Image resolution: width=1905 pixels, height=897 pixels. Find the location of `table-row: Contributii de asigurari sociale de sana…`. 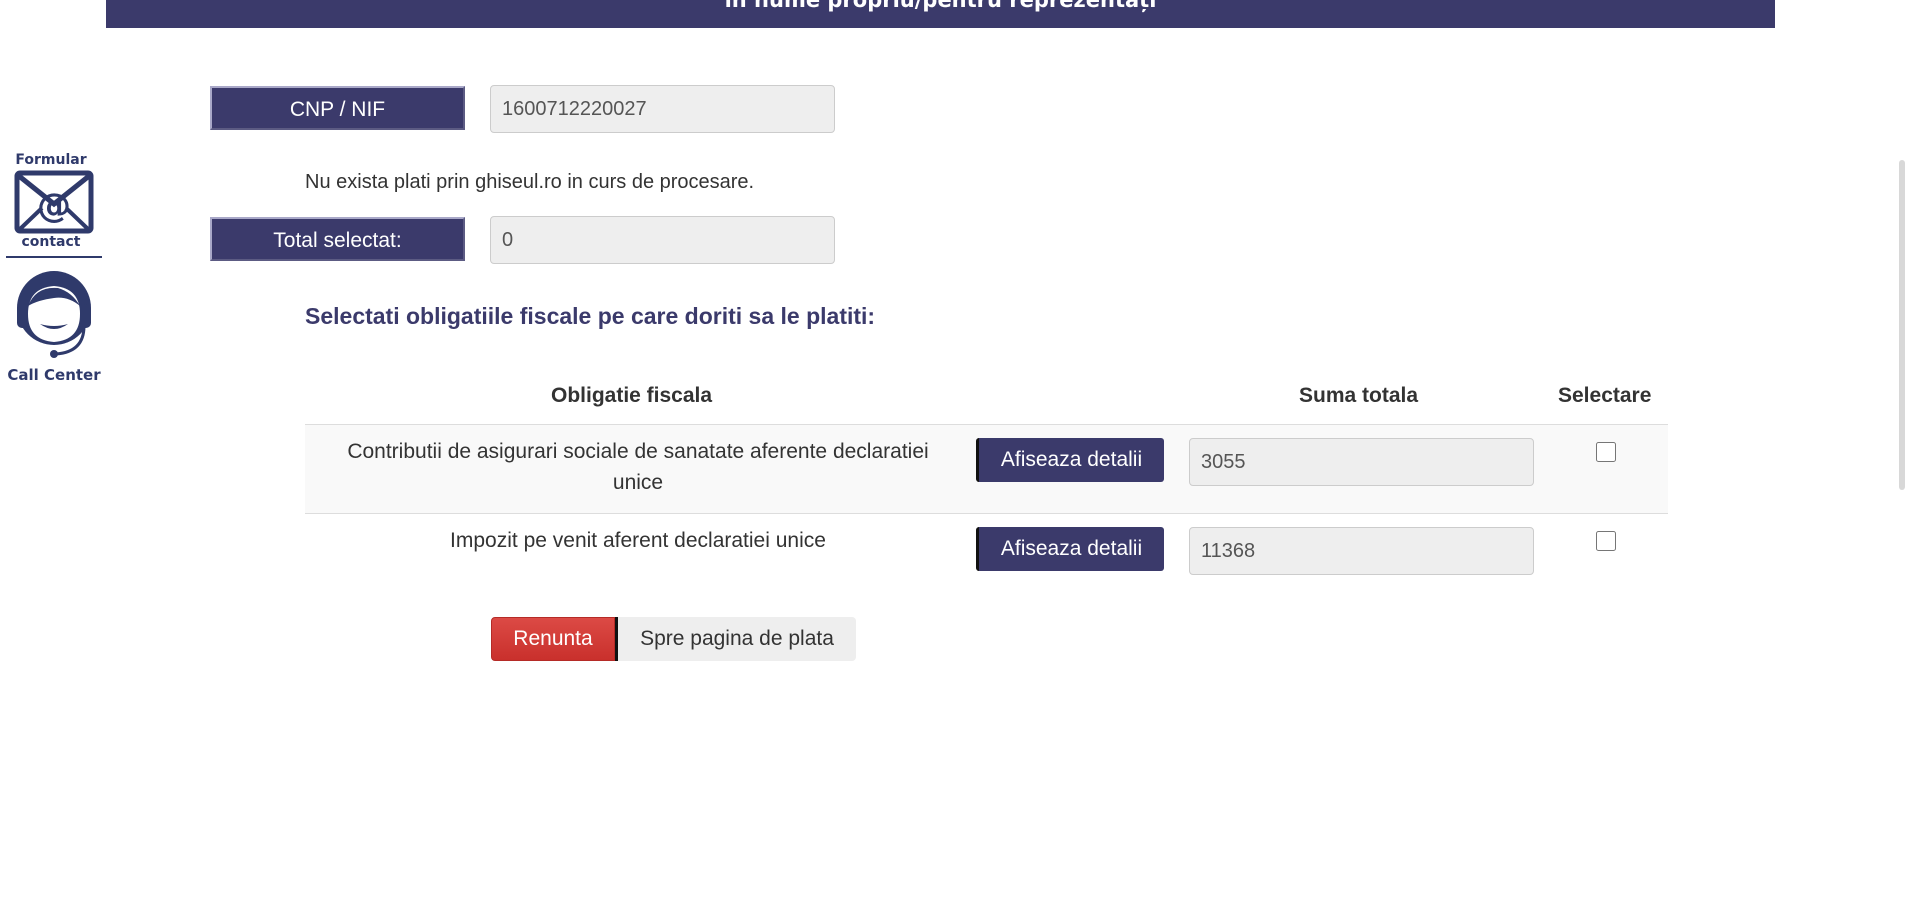

table-row: Contributii de asigurari sociale de sana… is located at coordinates (986, 469).